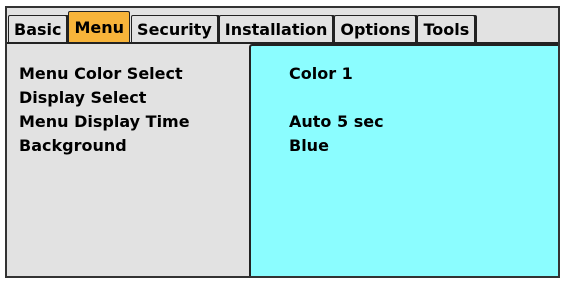  Describe the element at coordinates (336, 122) in the screenshot. I see `menu-display-time-value: Auto 5 sec` at that location.